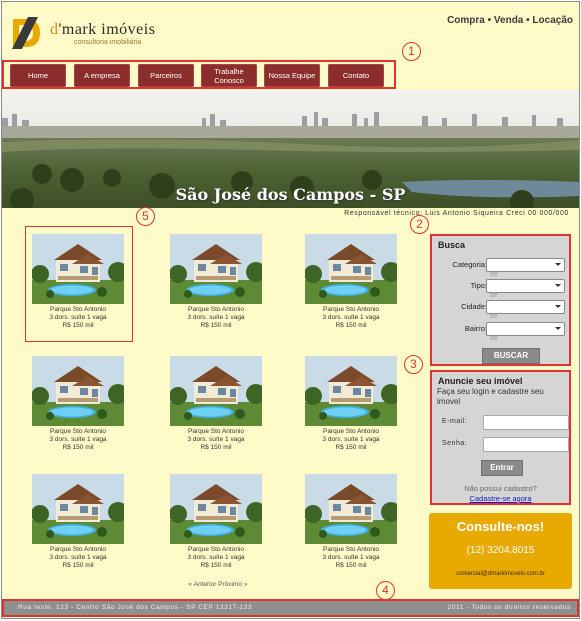 The image size is (581, 621). Describe the element at coordinates (525, 307) in the screenshot. I see `search-city-select` at that location.